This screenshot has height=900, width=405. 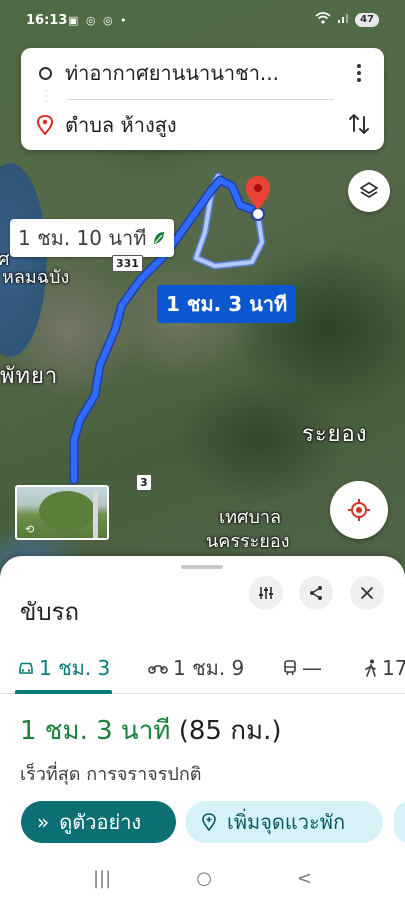 I want to click on share-button, so click(x=316, y=593).